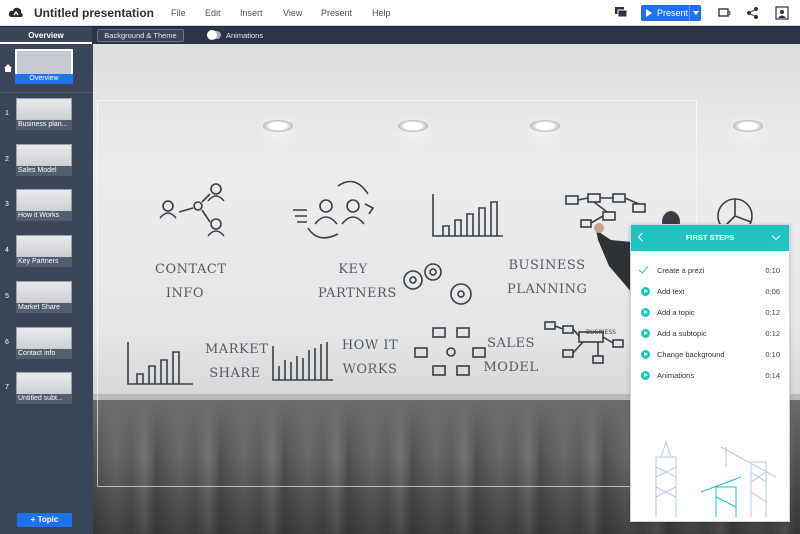  What do you see at coordinates (710, 334) in the screenshot?
I see `step-item: Add a subtopic 0:12` at bounding box center [710, 334].